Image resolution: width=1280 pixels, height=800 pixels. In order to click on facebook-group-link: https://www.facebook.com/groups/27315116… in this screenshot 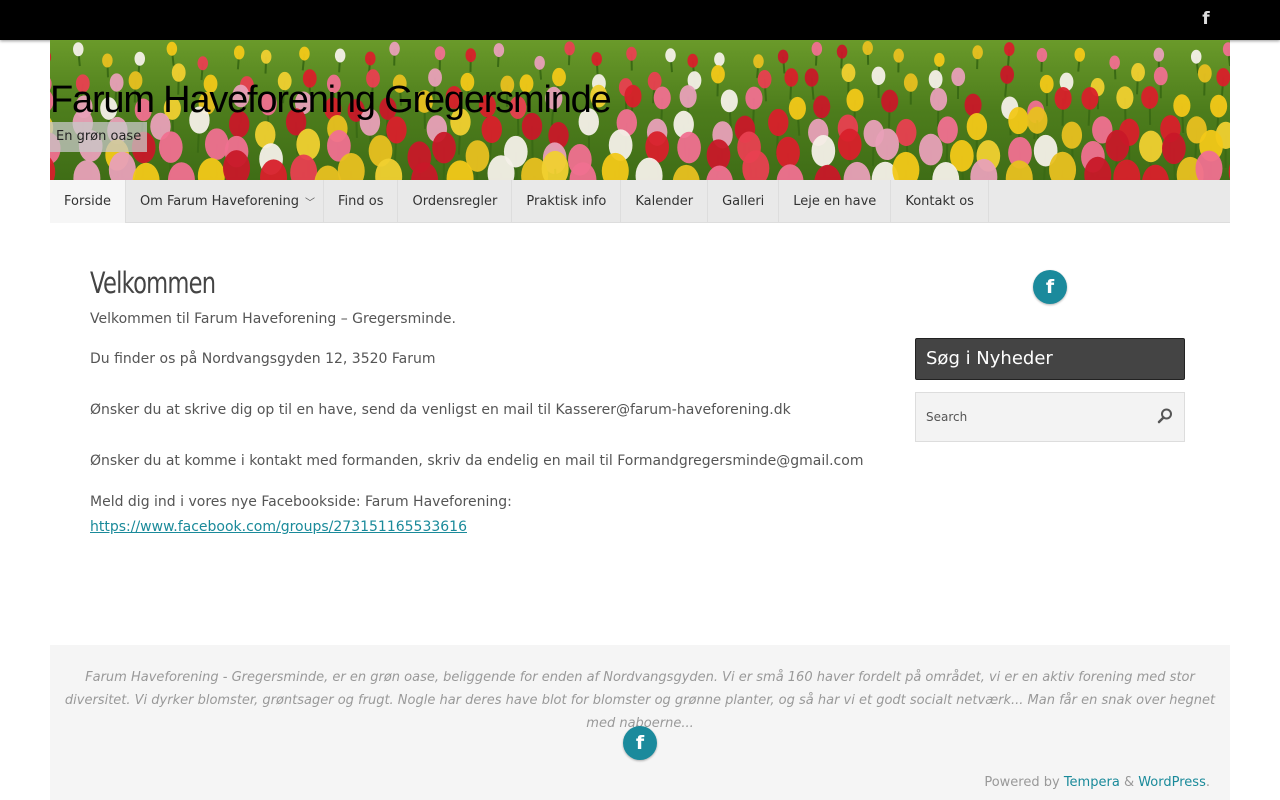, I will do `click(278, 527)`.